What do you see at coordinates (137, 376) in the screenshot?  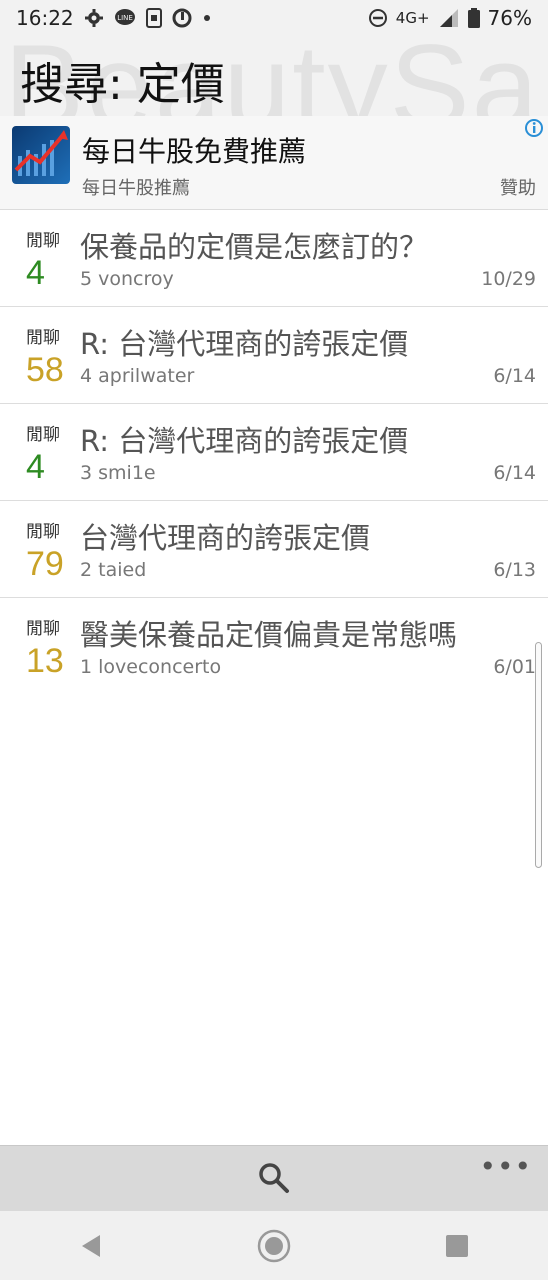 I see `result-meta: 4 aprilwater` at bounding box center [137, 376].